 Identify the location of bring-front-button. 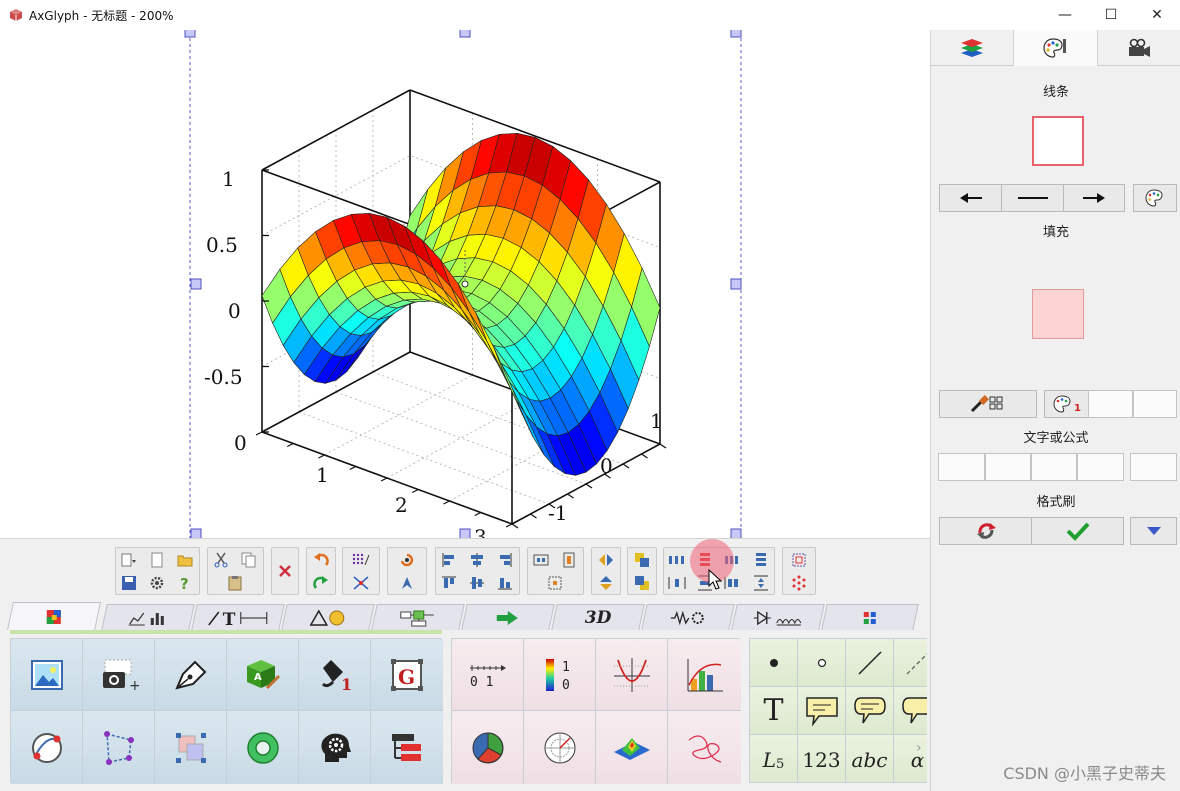
(642, 560).